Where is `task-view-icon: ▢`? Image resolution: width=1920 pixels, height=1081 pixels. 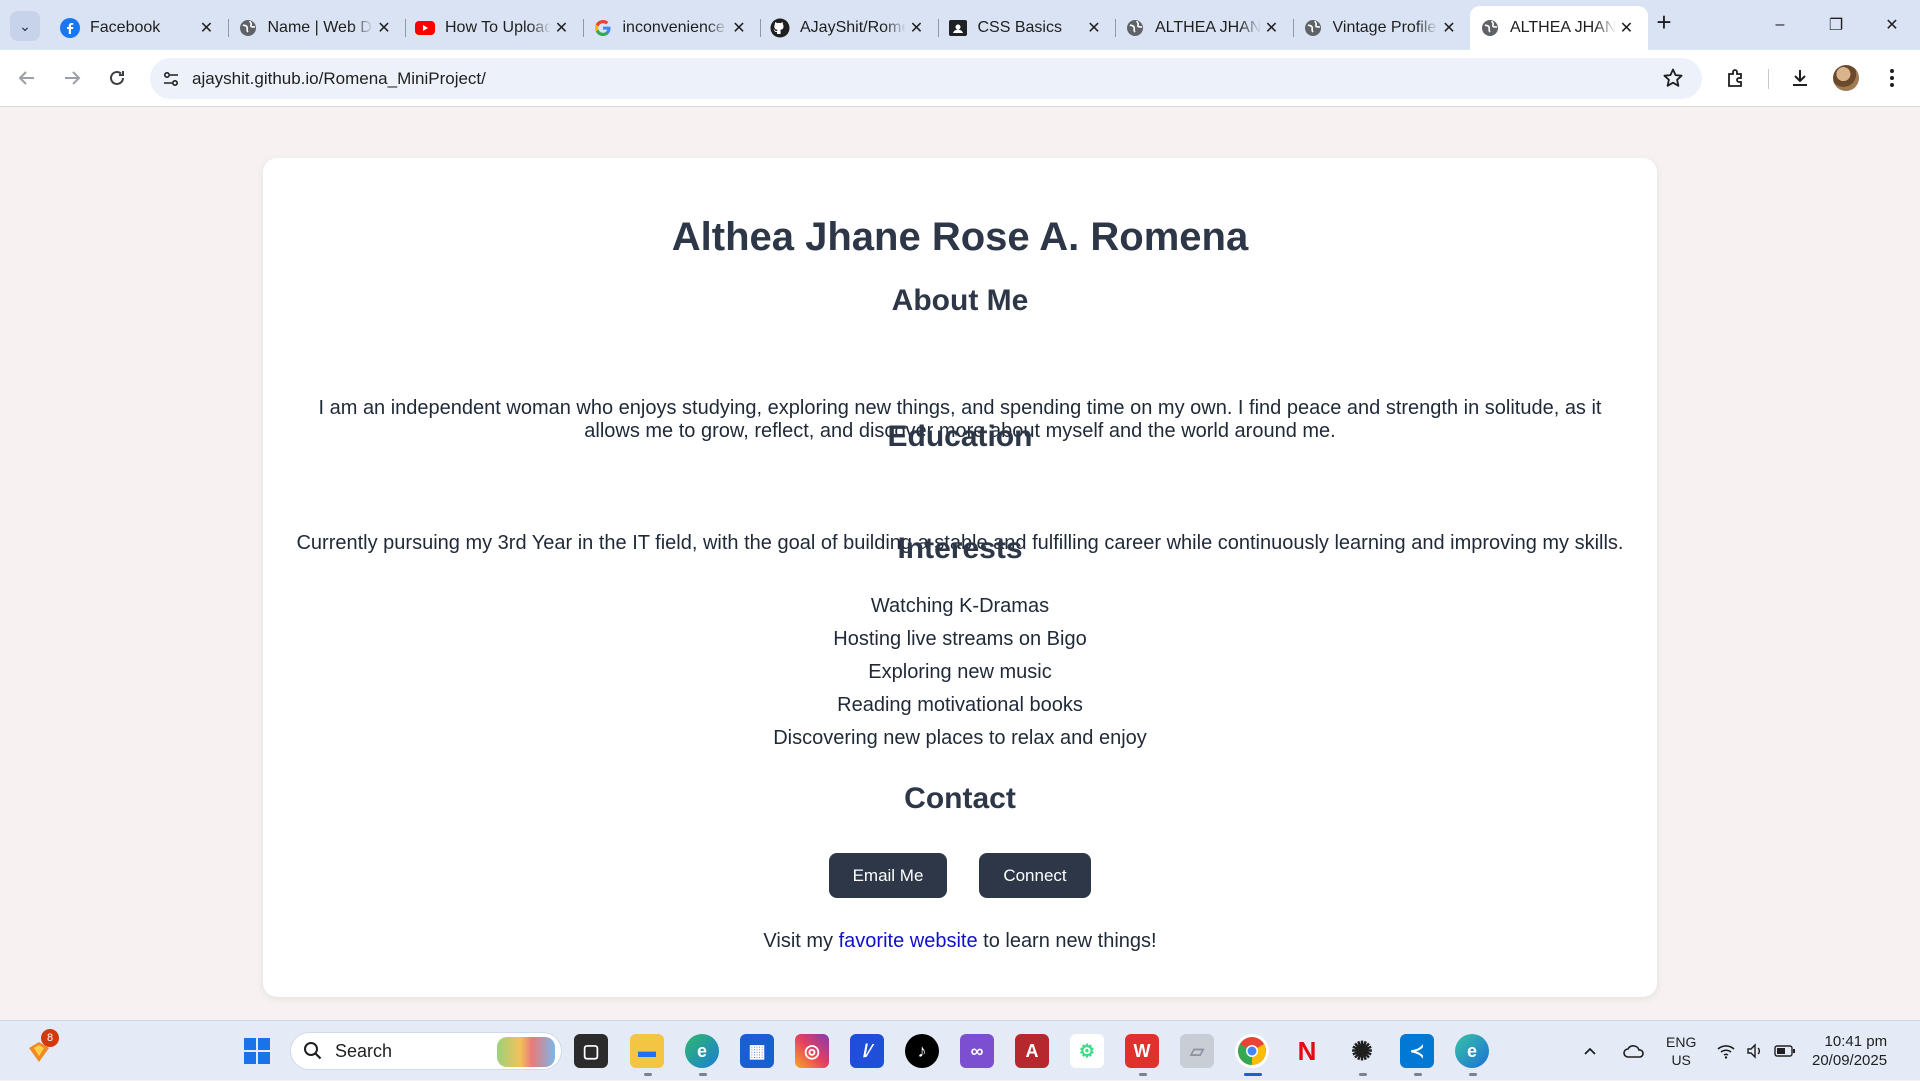
task-view-icon: ▢ is located at coordinates (591, 1051).